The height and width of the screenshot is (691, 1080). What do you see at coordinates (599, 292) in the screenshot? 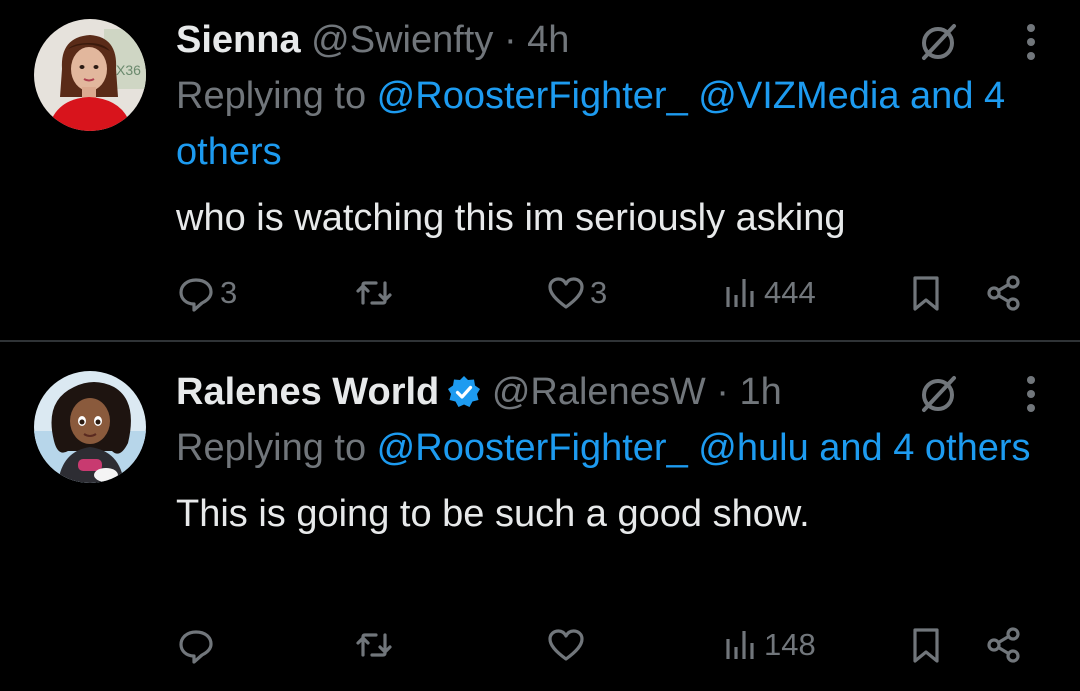
I see `like-count: 3` at bounding box center [599, 292].